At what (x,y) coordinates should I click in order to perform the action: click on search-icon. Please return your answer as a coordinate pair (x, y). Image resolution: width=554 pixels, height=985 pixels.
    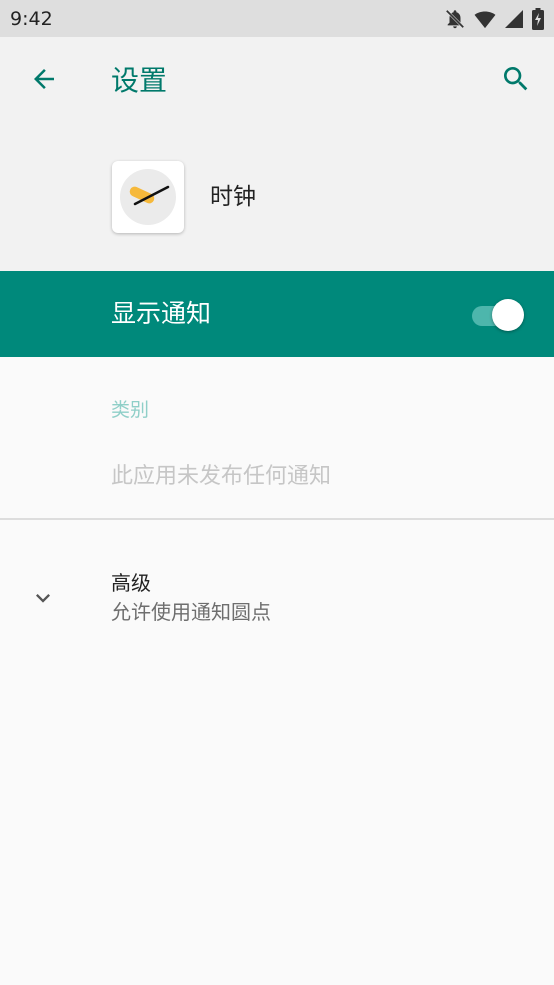
    Looking at the image, I should click on (516, 81).